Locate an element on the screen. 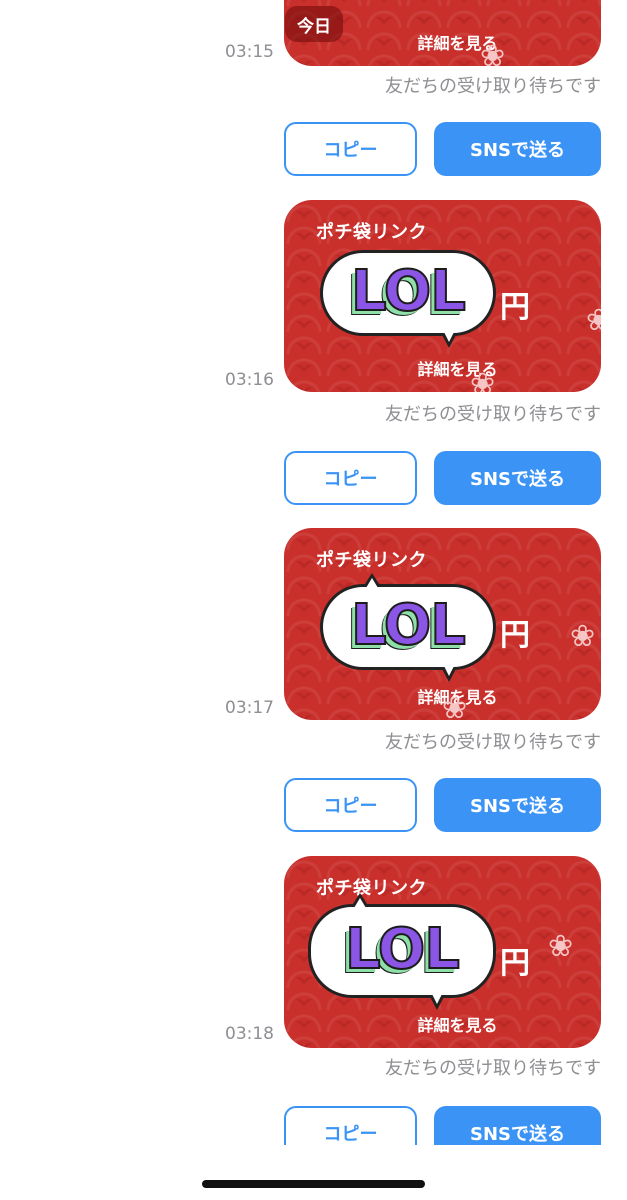  home-indicator is located at coordinates (313, 1184).